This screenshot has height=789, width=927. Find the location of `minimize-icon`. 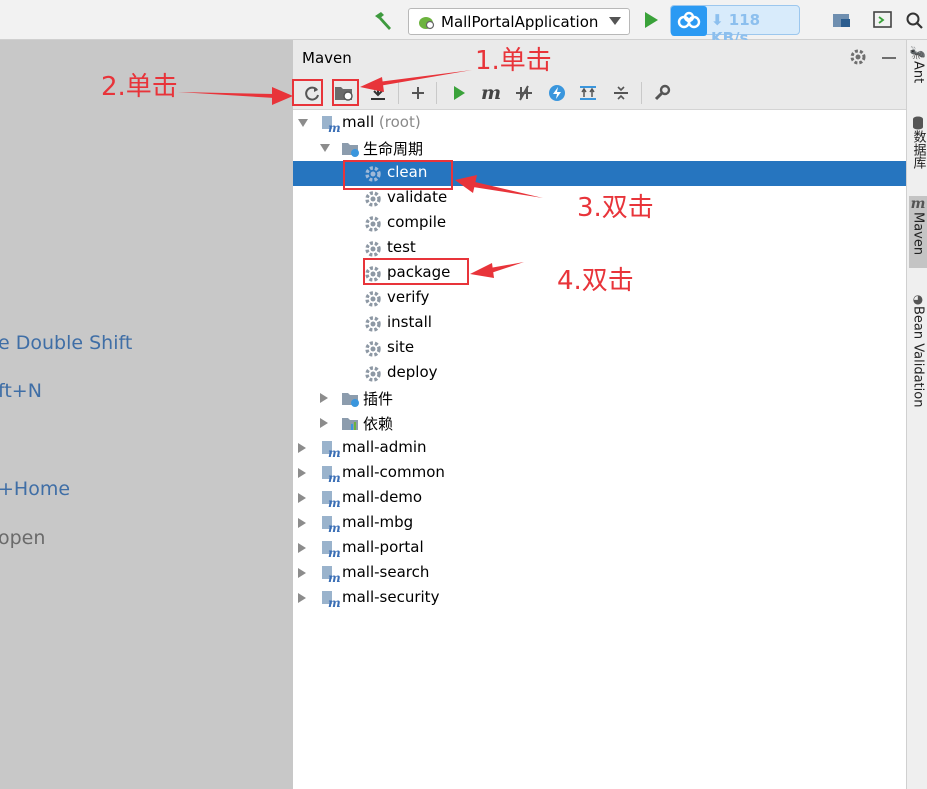

minimize-icon is located at coordinates (889, 58).